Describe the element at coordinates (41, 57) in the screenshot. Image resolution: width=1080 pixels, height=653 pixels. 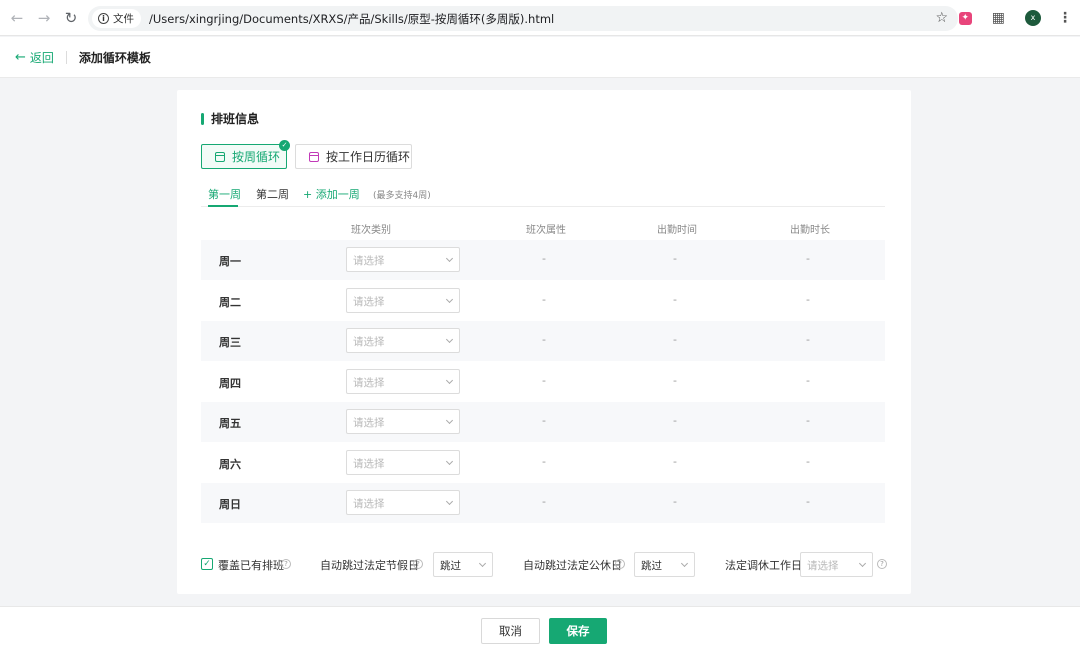
I see `back-label: 返回` at that location.